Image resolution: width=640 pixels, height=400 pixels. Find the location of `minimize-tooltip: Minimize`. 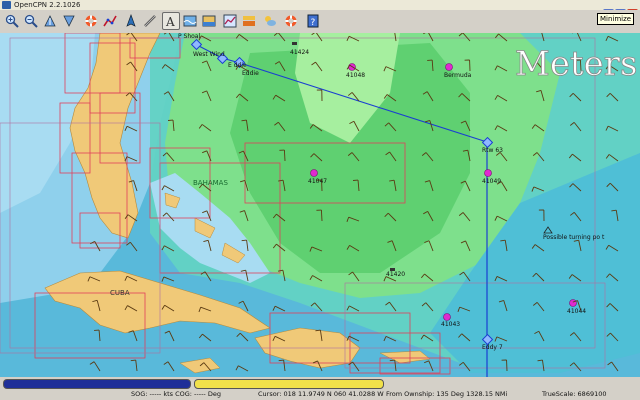

minimize-tooltip: Minimize is located at coordinates (616, 19).